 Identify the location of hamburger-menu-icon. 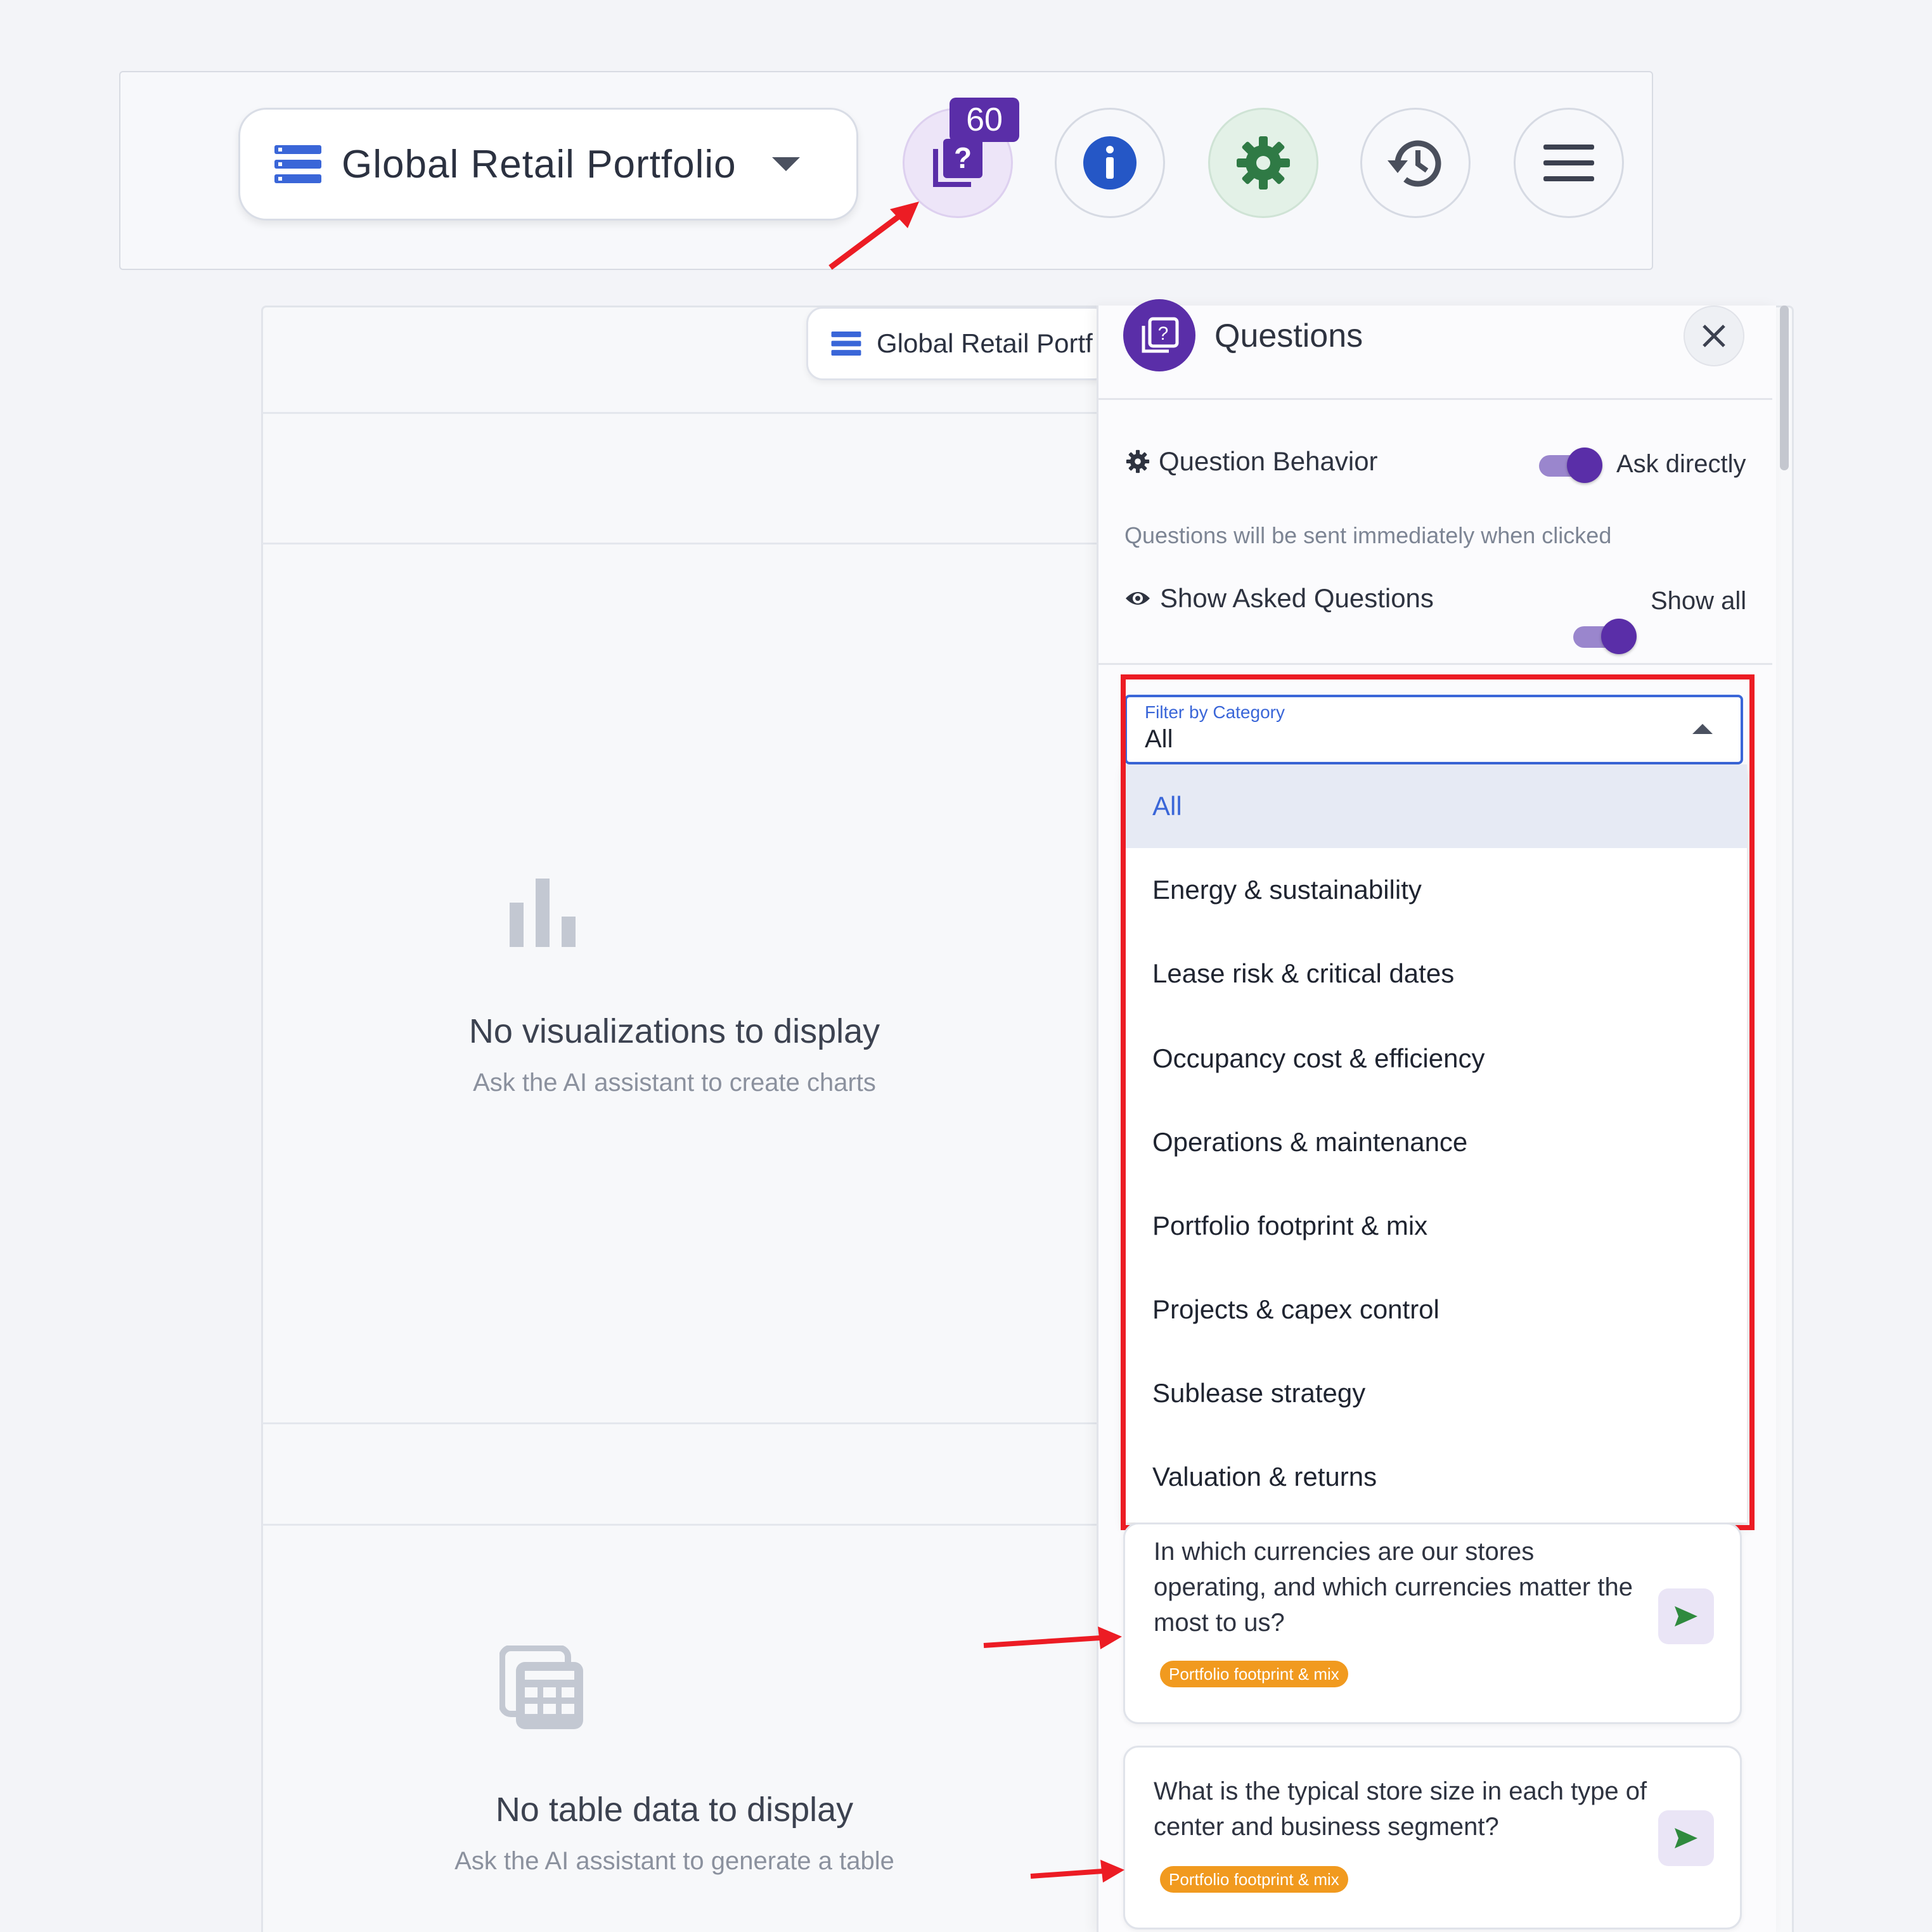
(1568, 163).